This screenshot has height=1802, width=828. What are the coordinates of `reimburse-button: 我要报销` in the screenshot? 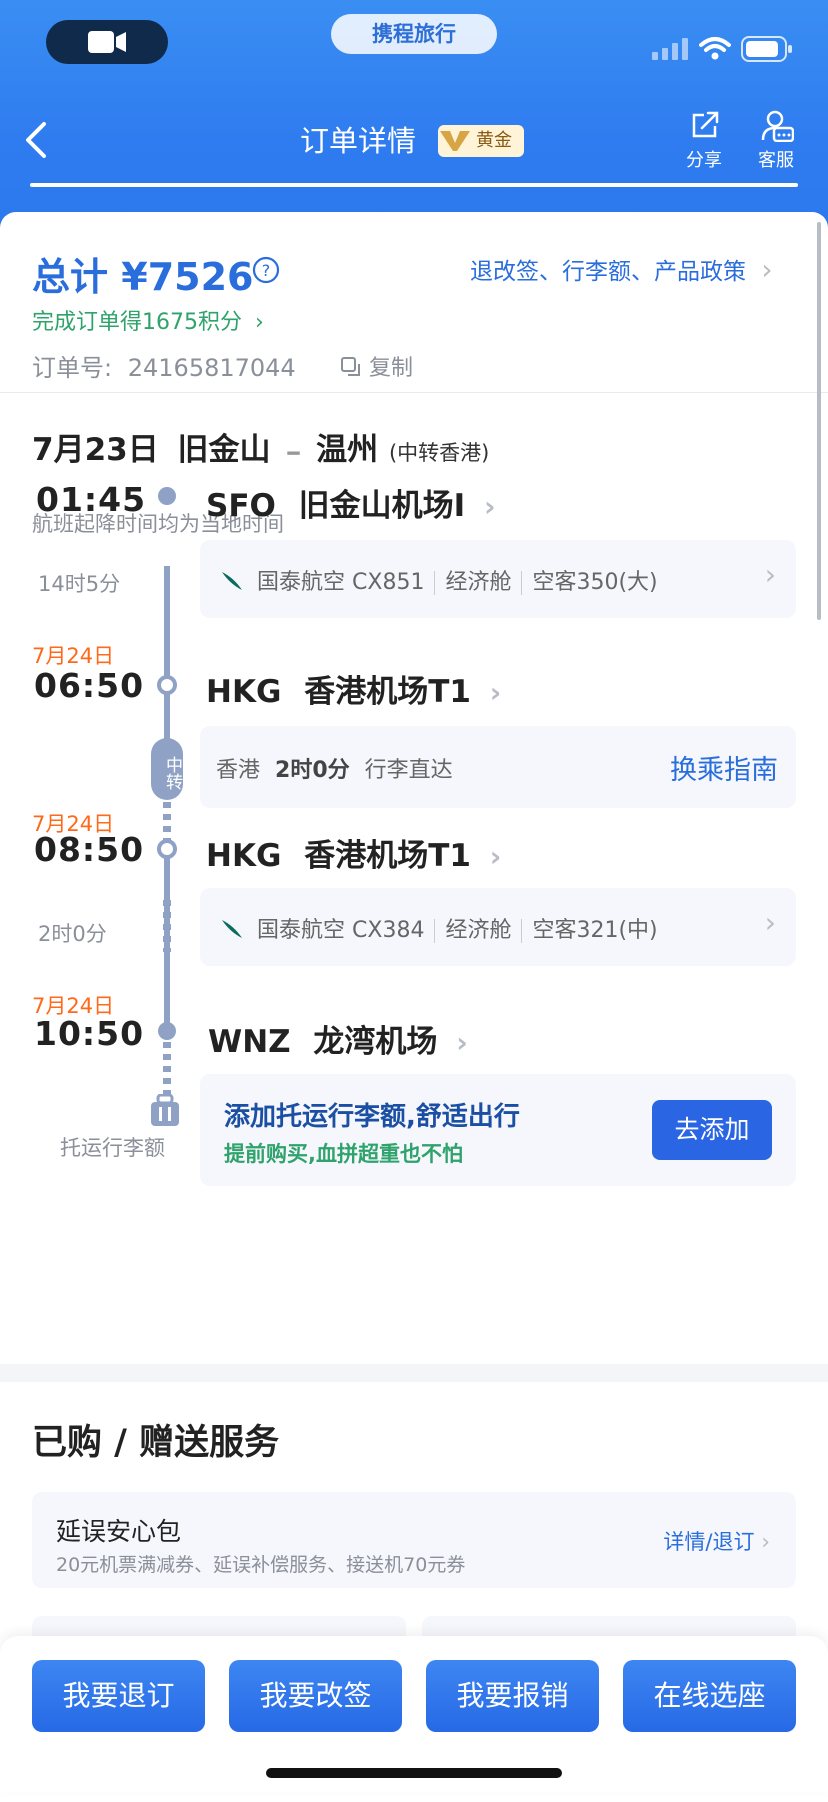 It's located at (512, 1696).